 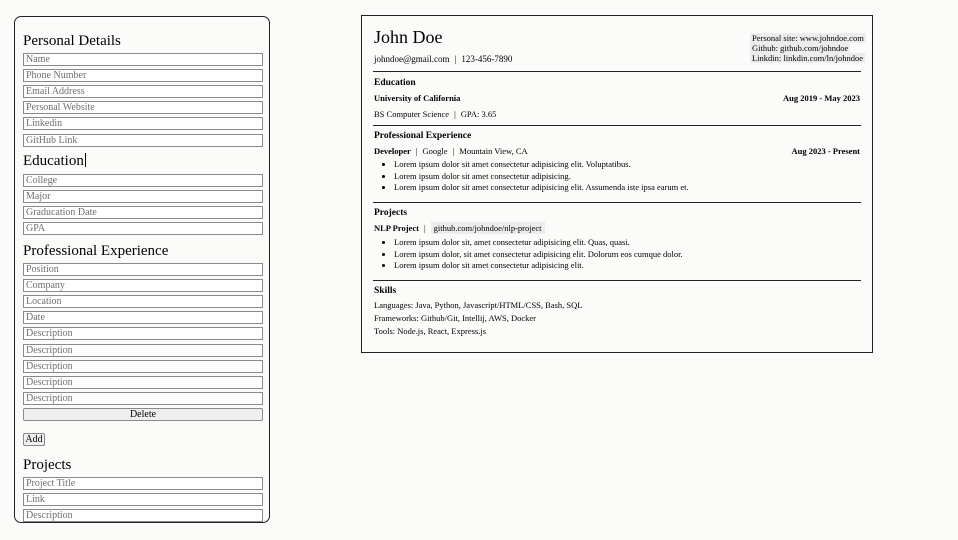 What do you see at coordinates (392, 151) in the screenshot?
I see `resume-position: Developer` at bounding box center [392, 151].